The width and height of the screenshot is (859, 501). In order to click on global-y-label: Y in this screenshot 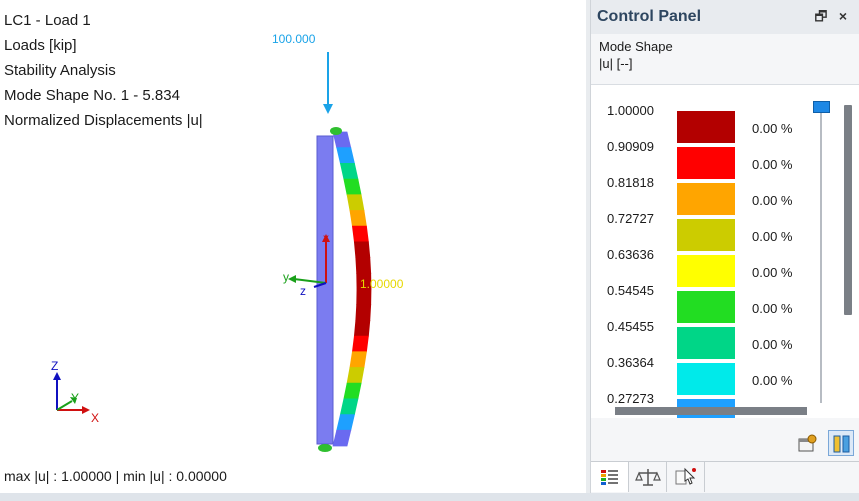, I will do `click(75, 398)`.